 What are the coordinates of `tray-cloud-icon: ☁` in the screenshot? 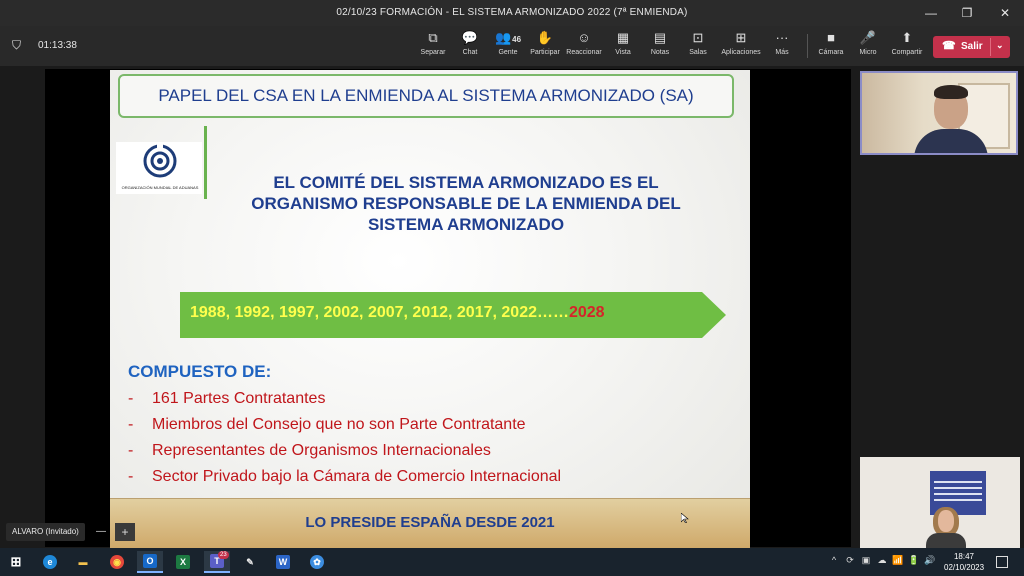 It's located at (882, 560).